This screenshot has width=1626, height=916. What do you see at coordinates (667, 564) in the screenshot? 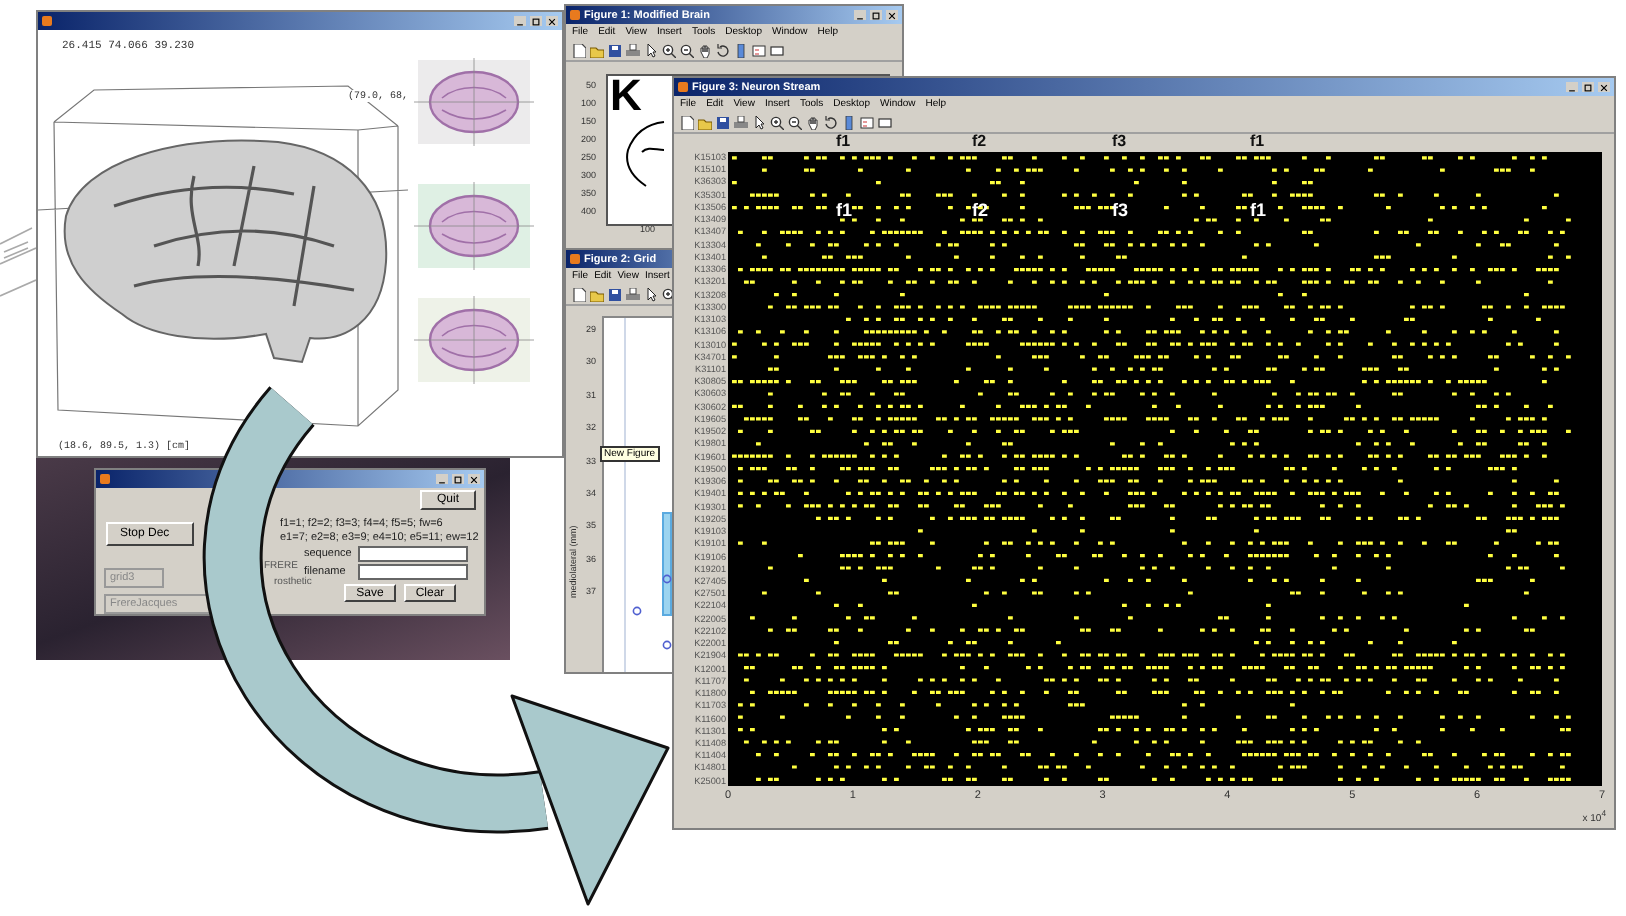
I see `electrode-bar` at bounding box center [667, 564].